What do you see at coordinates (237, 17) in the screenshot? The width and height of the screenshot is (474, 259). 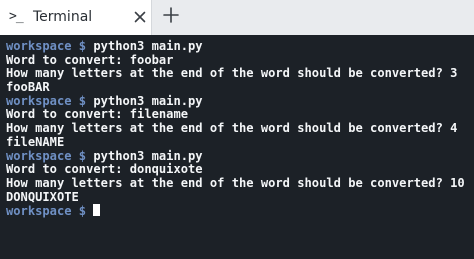 I see `tab-bar: >_ Terminal` at bounding box center [237, 17].